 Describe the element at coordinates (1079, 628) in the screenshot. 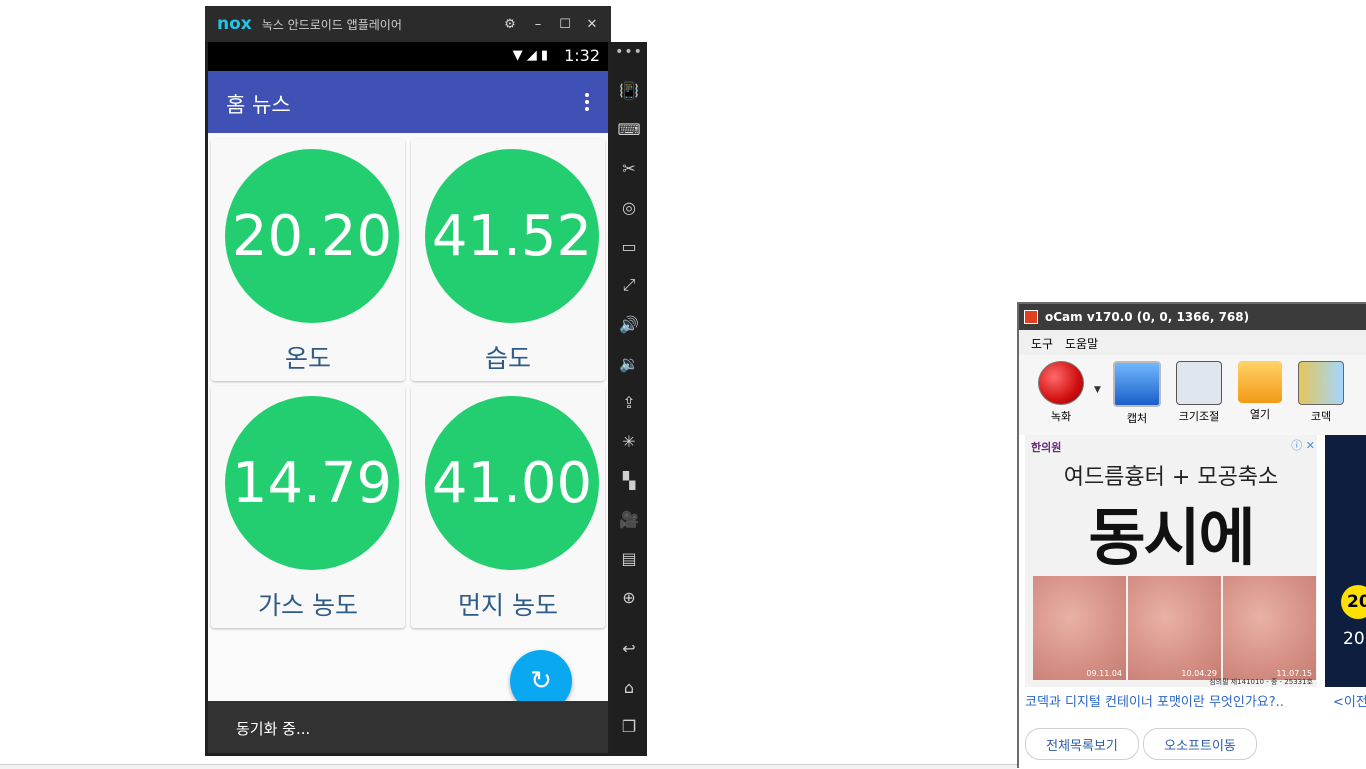

I see `ad-photo: 09.11.04` at that location.